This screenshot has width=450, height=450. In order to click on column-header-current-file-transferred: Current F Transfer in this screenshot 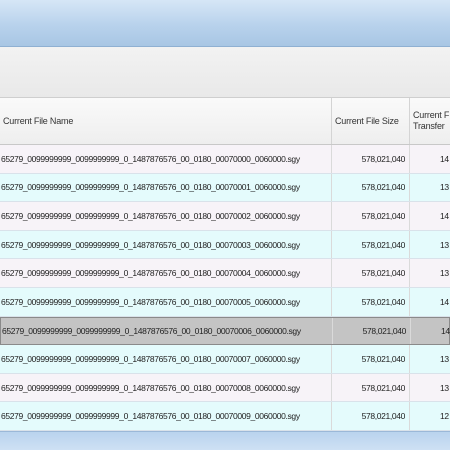, I will do `click(430, 121)`.